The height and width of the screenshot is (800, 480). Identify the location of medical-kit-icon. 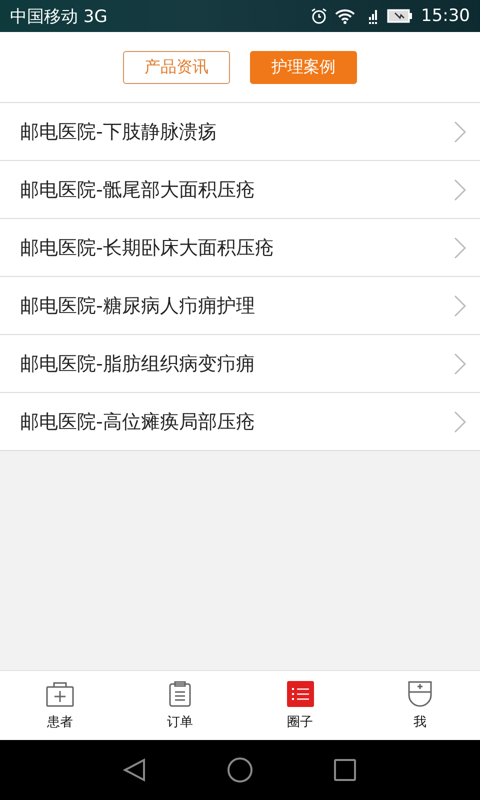
(60, 693).